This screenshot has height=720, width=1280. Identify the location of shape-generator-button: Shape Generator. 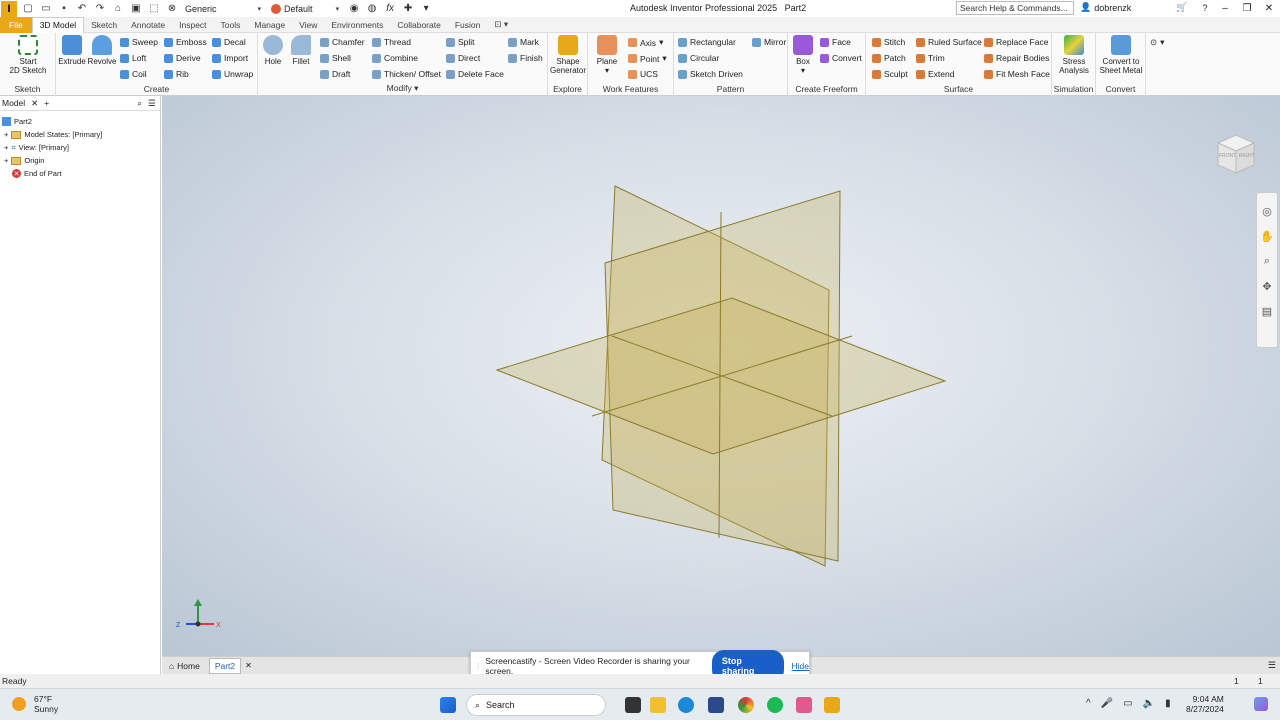
(568, 55).